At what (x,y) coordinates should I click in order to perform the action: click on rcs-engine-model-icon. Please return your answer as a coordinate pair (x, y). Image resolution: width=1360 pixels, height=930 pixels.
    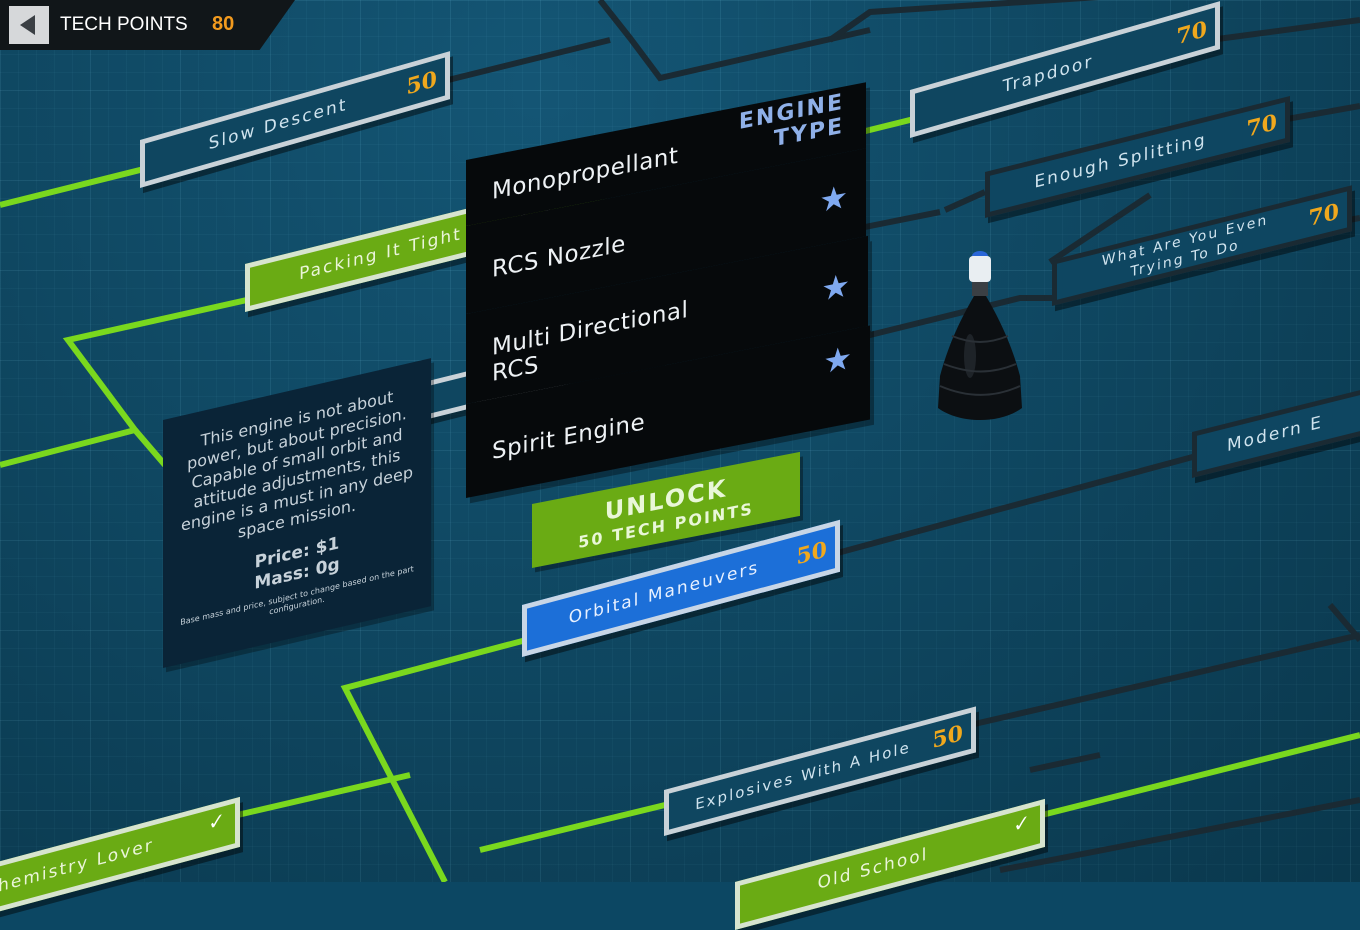
    Looking at the image, I should click on (980, 335).